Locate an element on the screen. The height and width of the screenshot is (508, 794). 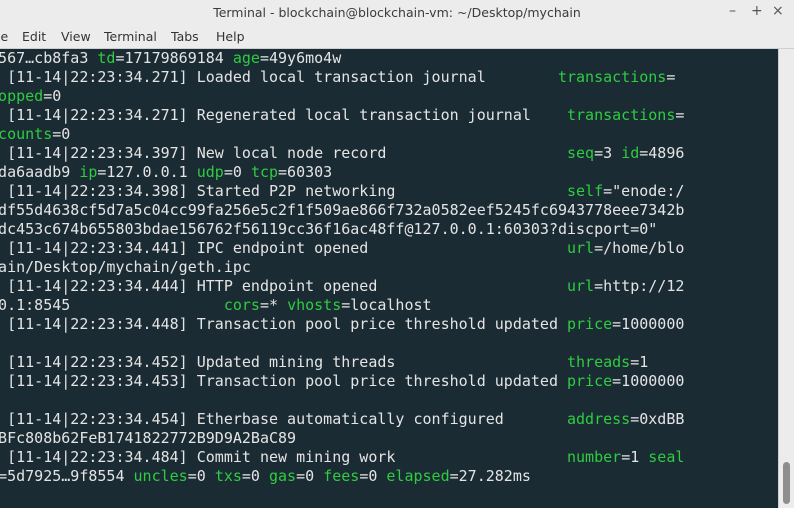
menu-tabs: Tabs is located at coordinates (185, 36).